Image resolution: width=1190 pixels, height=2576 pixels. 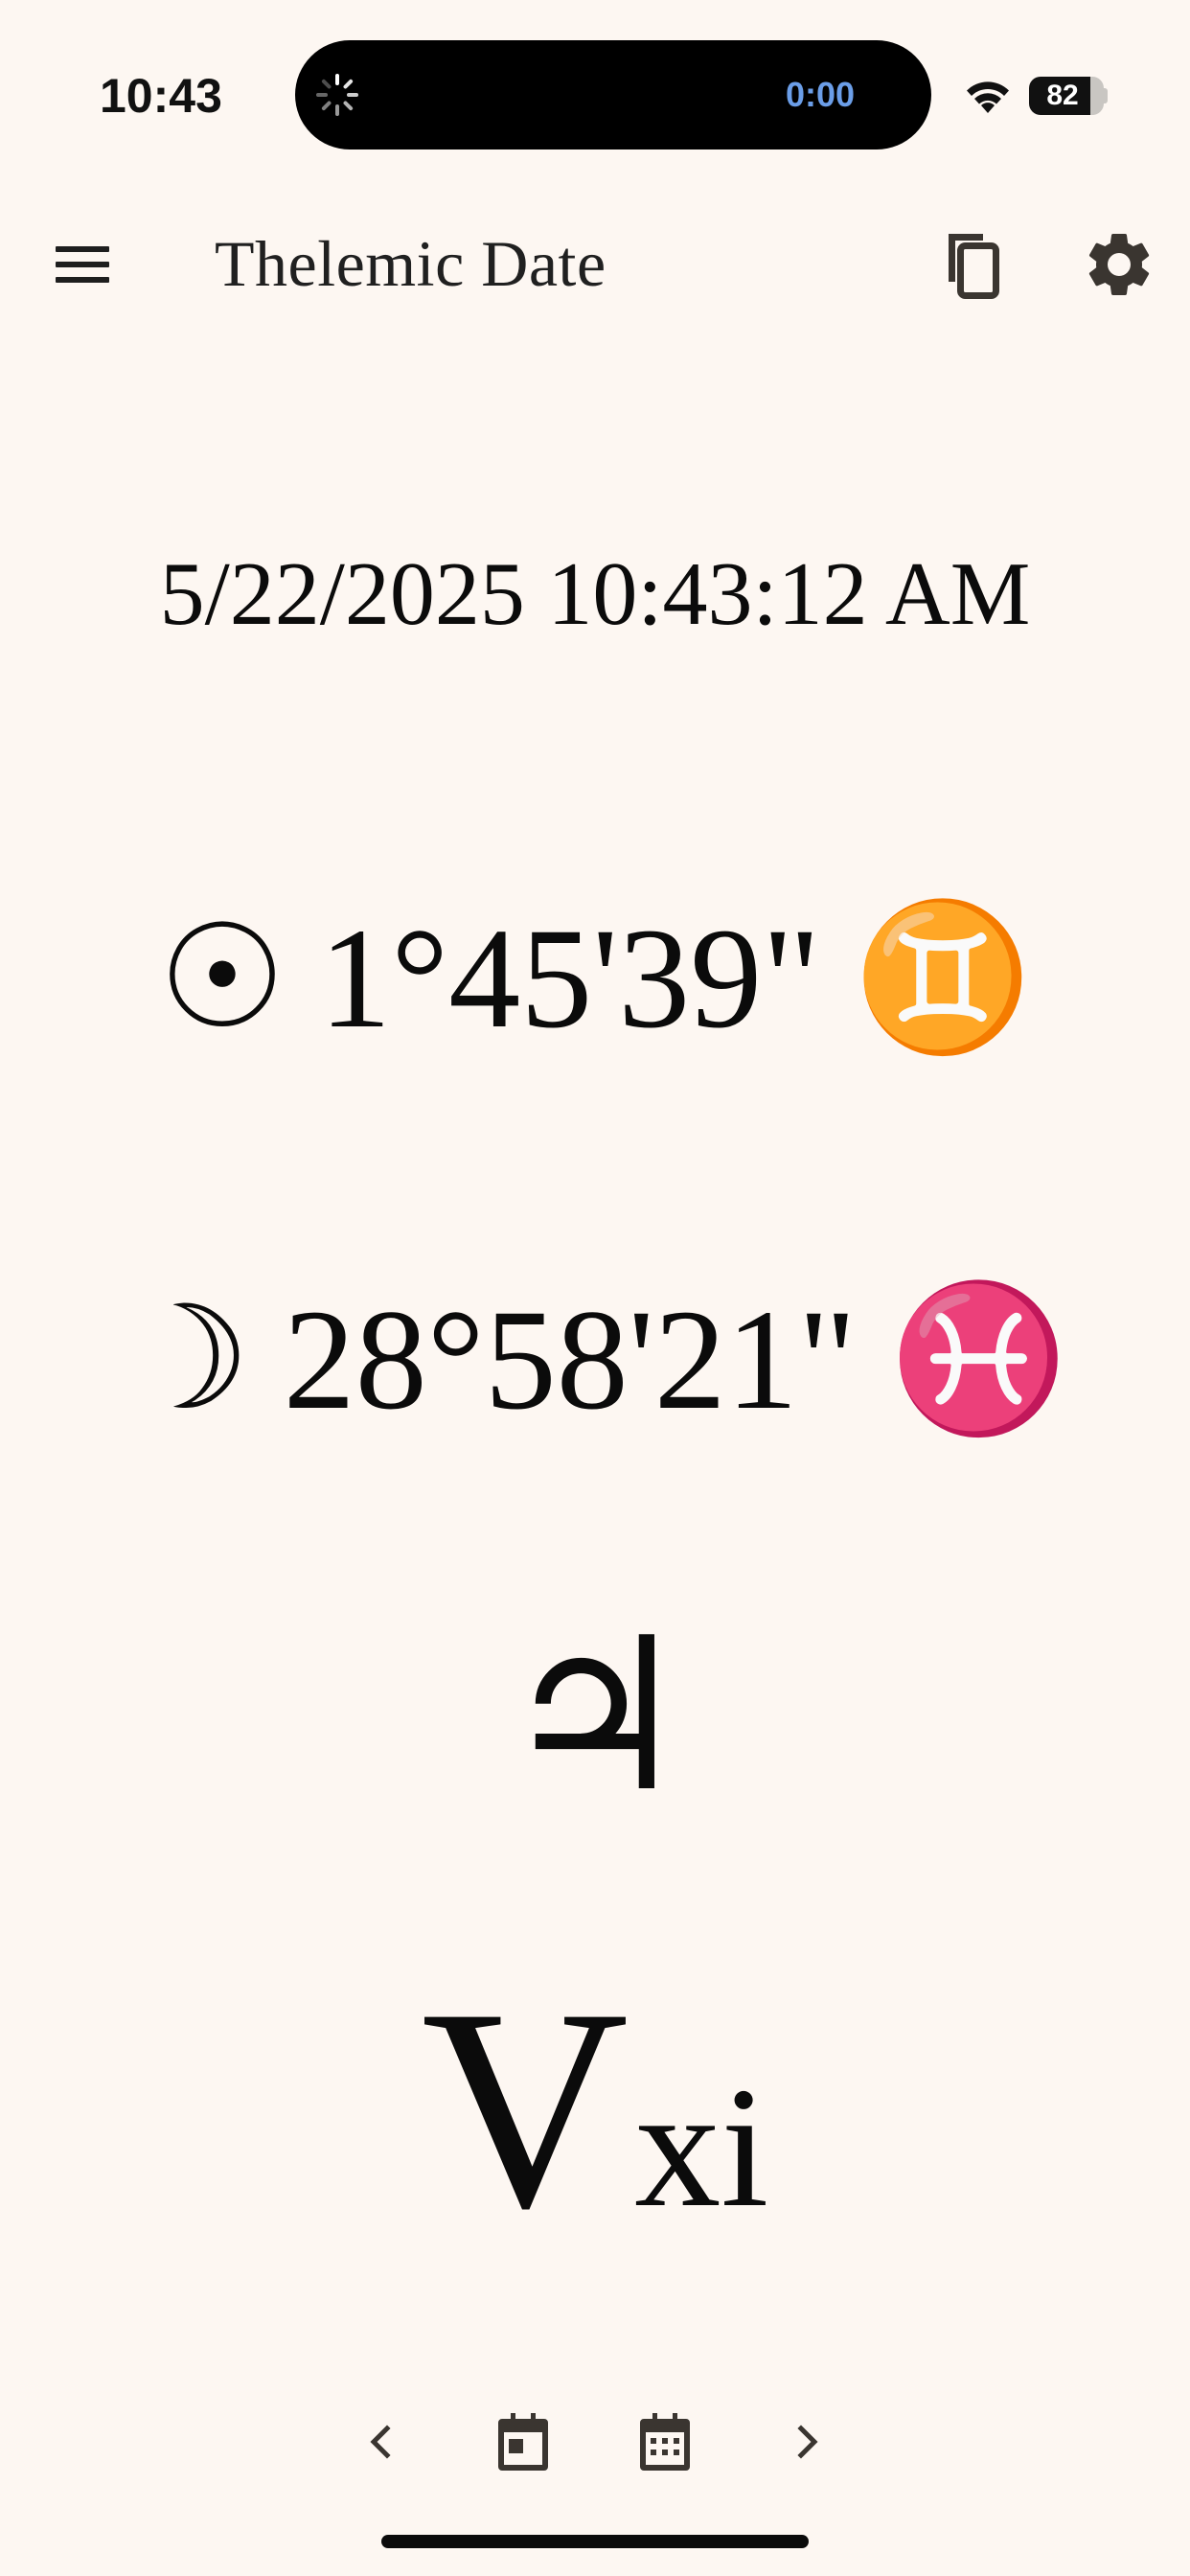 I want to click on sun-position-row: ☉ 1°45'39" ♊, so click(x=595, y=968).